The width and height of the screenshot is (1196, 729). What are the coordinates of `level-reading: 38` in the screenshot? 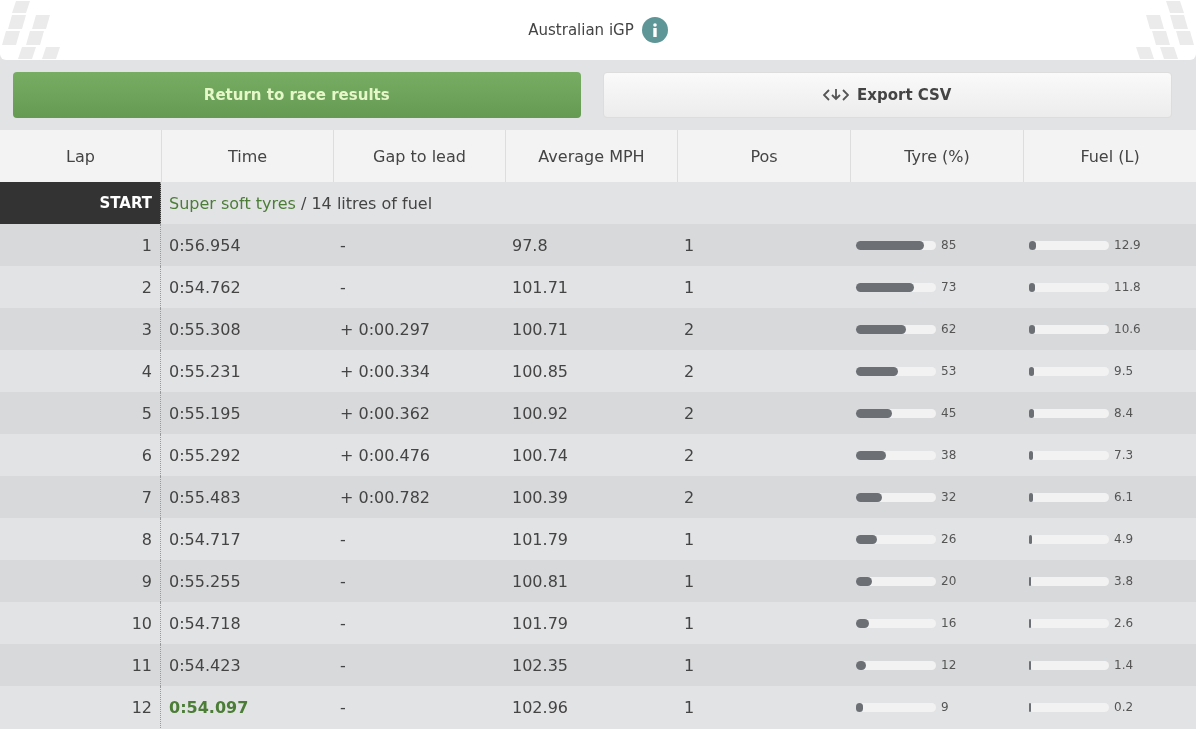 It's located at (949, 455).